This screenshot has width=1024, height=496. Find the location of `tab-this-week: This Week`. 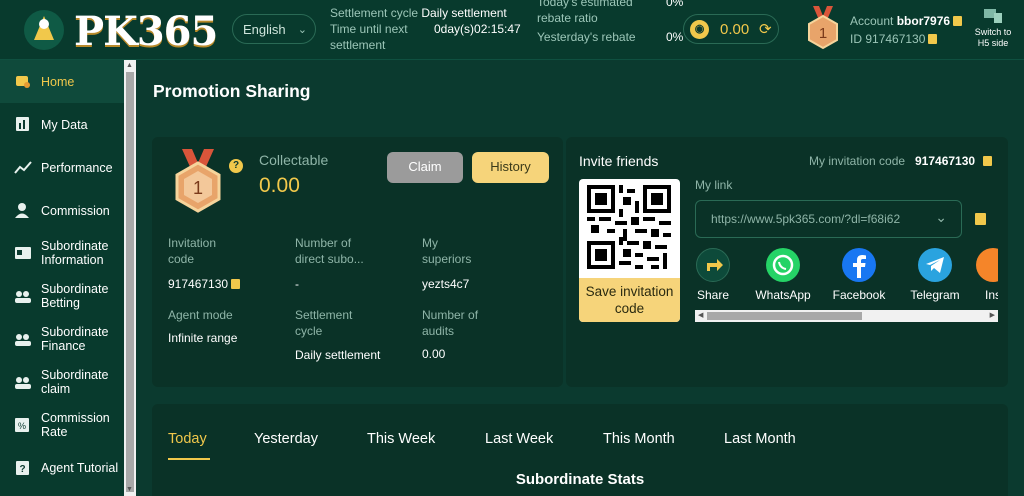

tab-this-week: This Week is located at coordinates (401, 439).